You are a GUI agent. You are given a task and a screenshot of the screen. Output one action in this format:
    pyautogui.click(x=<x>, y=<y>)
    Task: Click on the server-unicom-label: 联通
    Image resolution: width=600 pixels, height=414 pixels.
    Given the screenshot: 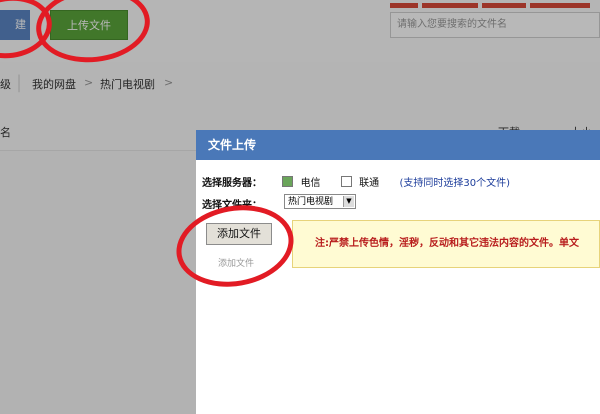 What is the action you would take?
    pyautogui.click(x=369, y=183)
    